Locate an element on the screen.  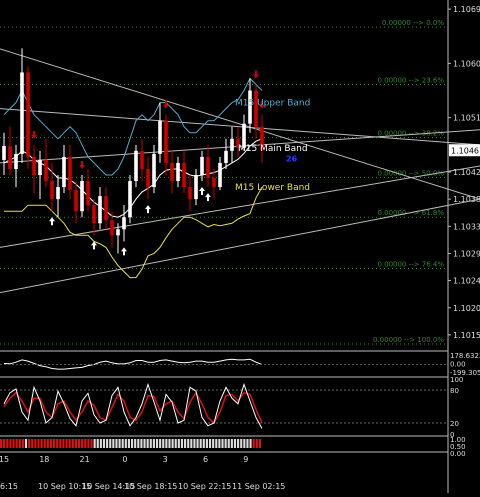
hour-label: 15 is located at coordinates (4, 459).